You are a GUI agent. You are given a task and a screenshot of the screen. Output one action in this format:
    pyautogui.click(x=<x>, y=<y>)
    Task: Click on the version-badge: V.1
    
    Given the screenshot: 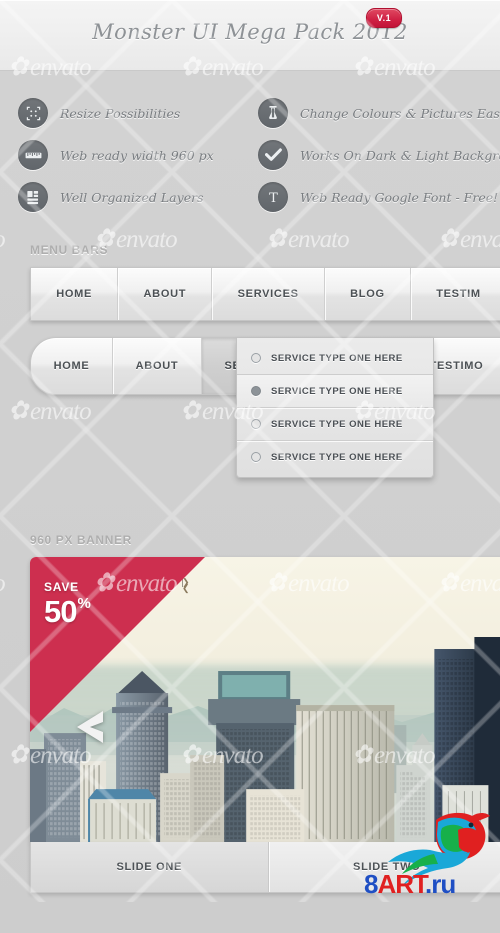 What is the action you would take?
    pyautogui.click(x=384, y=18)
    